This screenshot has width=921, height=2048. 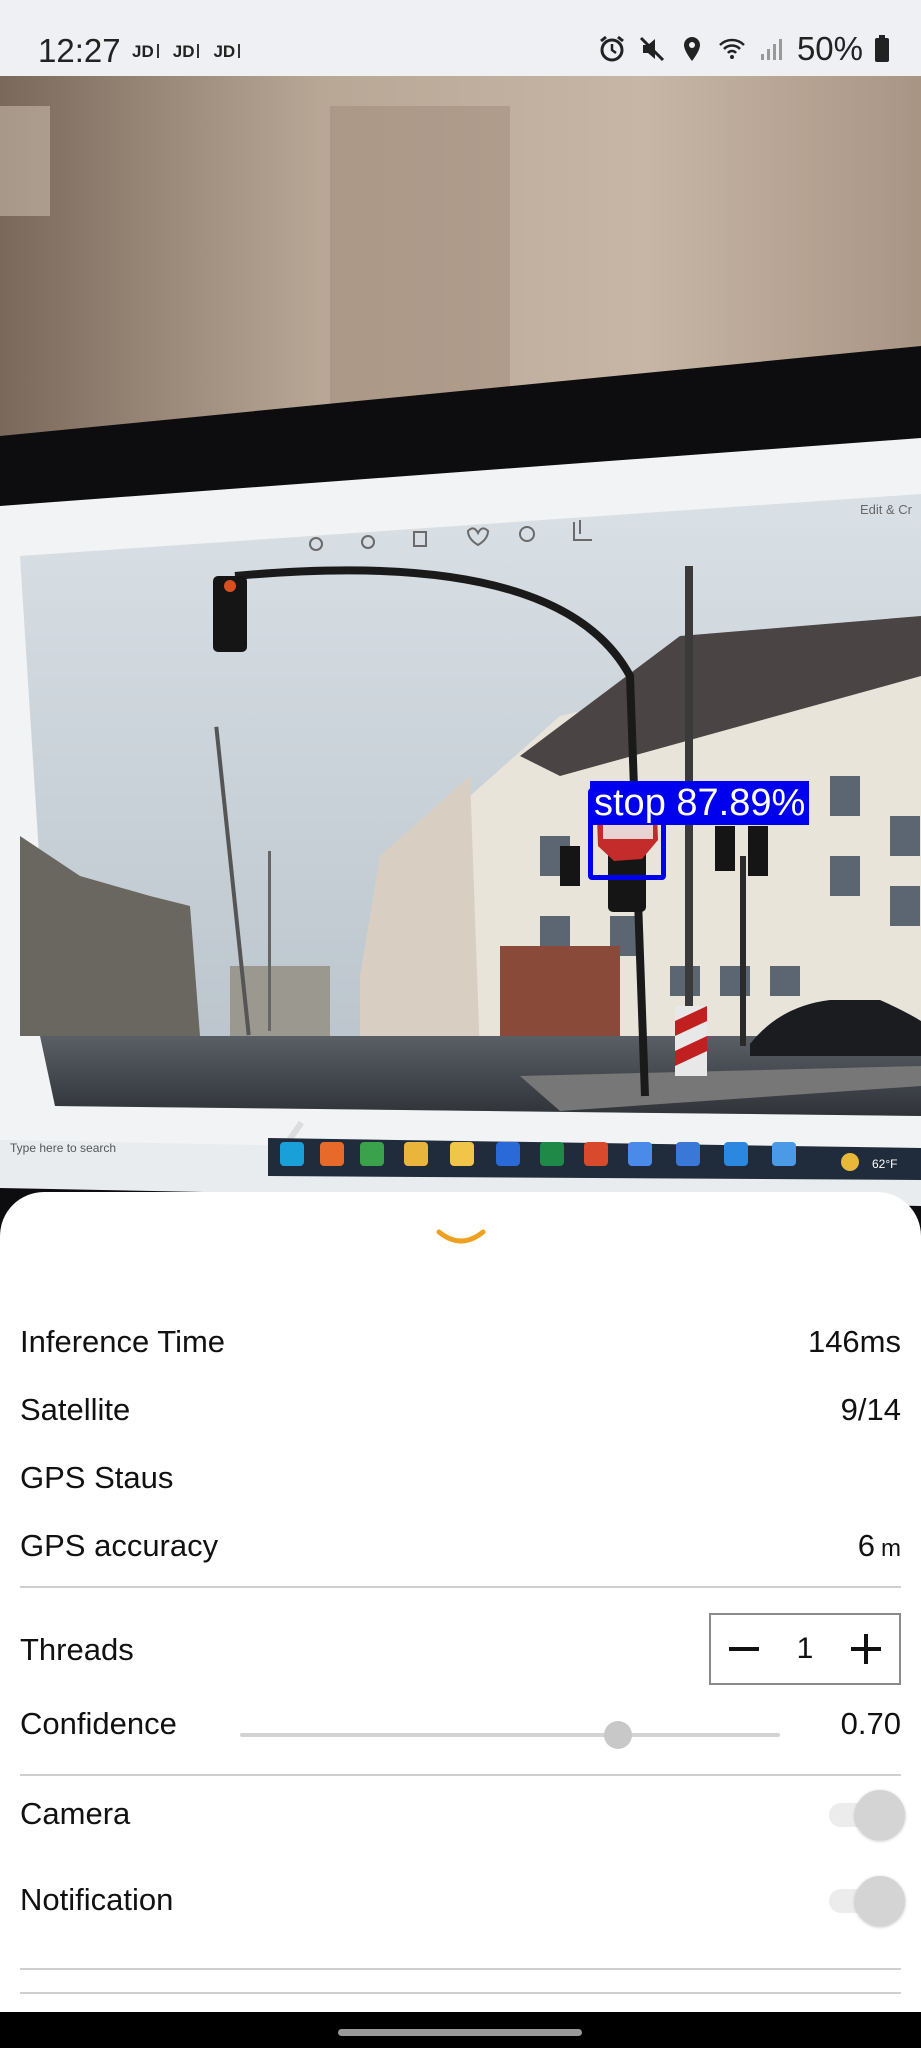 I want to click on home-gesture-pill, so click(x=460, y=2032).